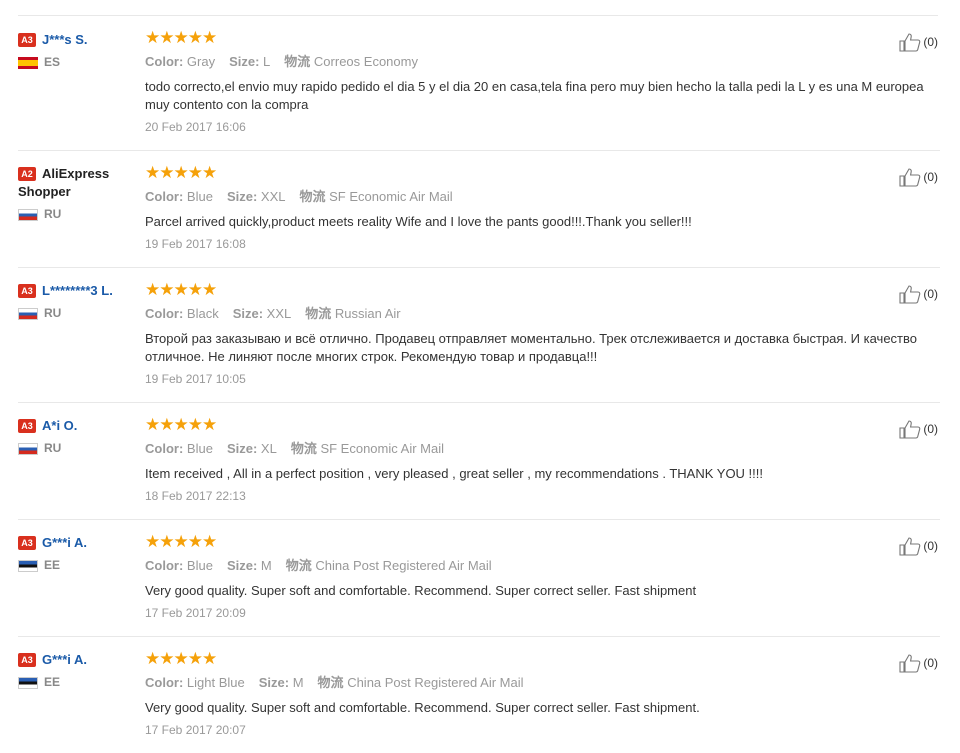 Image resolution: width=960 pixels, height=753 pixels. Describe the element at coordinates (195, 379) in the screenshot. I see `review-date: 19 Feb 2017 10:05` at that location.